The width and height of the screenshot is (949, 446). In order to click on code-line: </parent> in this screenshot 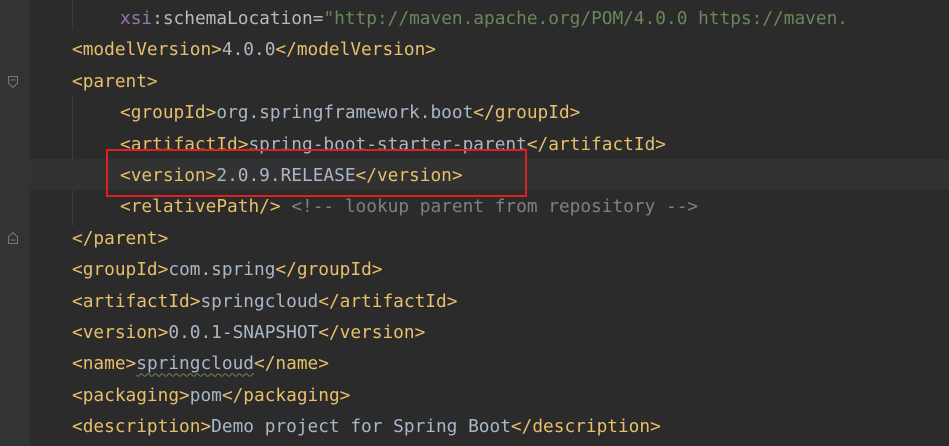, I will do `click(120, 238)`.